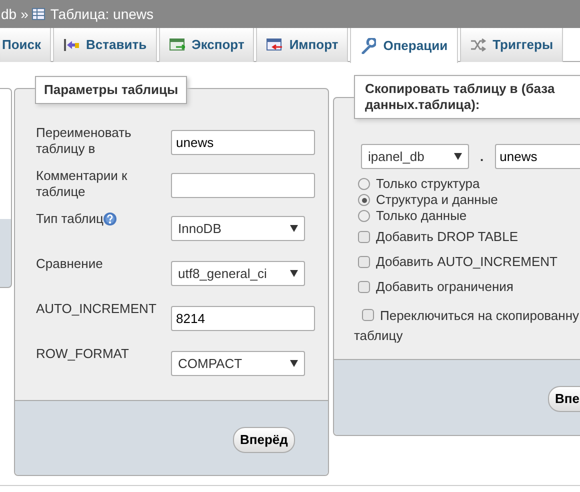  I want to click on go-button: Вперёд, so click(264, 439).